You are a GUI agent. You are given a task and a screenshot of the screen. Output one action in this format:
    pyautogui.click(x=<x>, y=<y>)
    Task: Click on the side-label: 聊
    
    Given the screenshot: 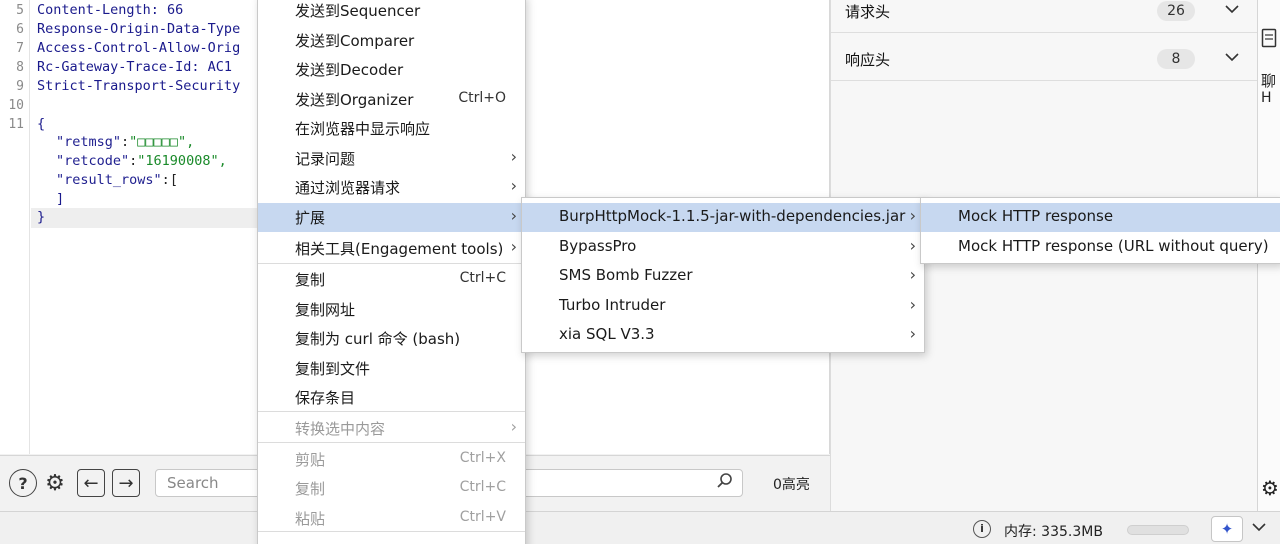 What is the action you would take?
    pyautogui.click(x=1268, y=80)
    